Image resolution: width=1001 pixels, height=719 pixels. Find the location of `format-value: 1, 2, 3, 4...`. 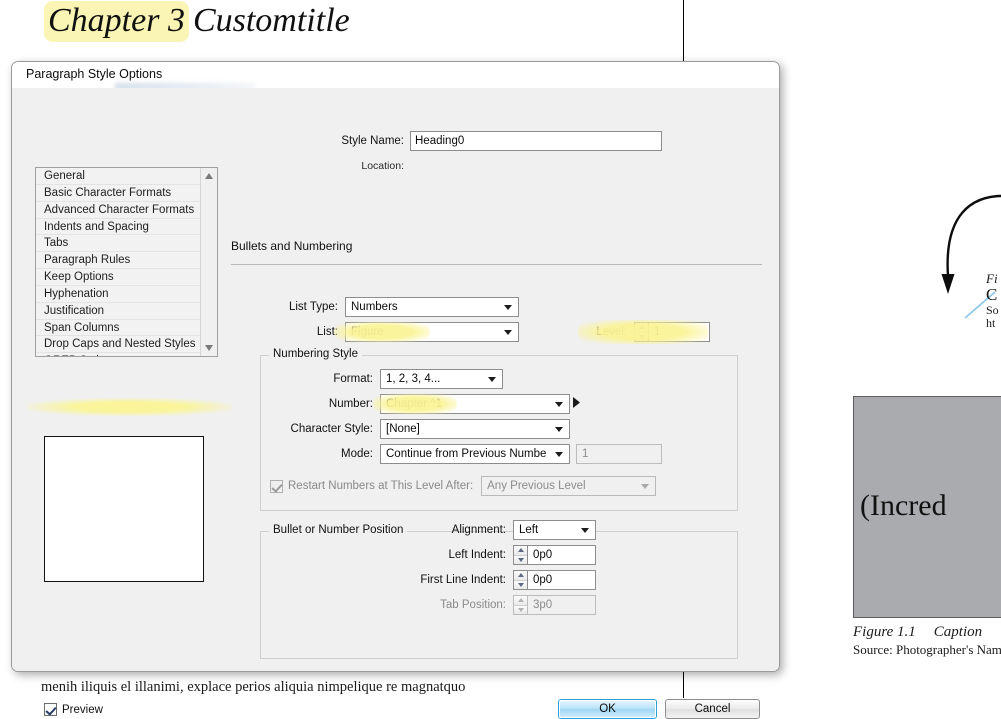

format-value: 1, 2, 3, 4... is located at coordinates (413, 379).